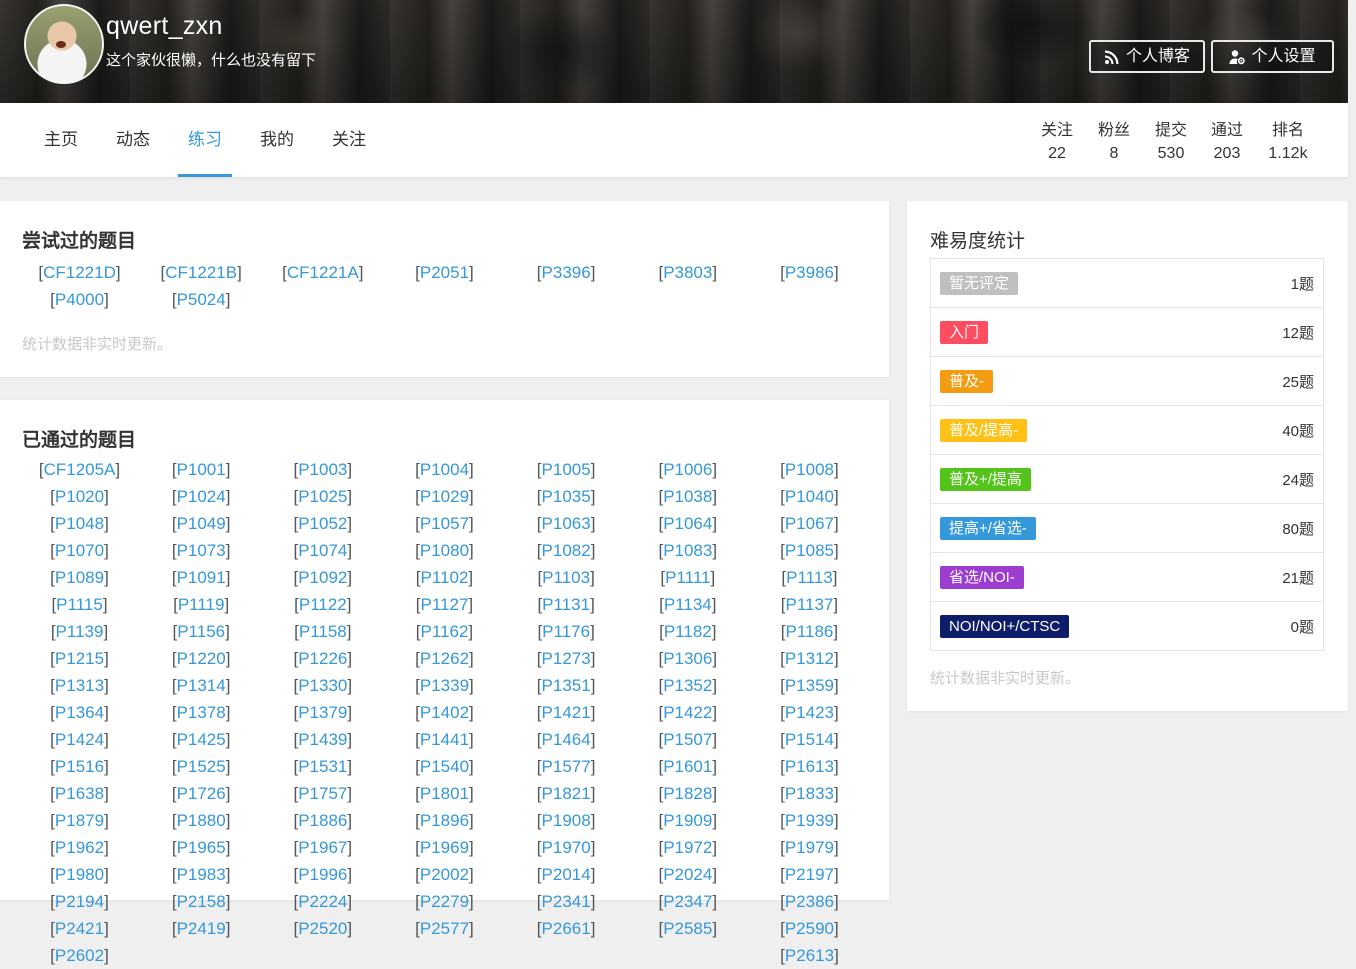 Image resolution: width=1356 pixels, height=969 pixels. Describe the element at coordinates (809, 928) in the screenshot. I see `problem-link: P2590` at that location.